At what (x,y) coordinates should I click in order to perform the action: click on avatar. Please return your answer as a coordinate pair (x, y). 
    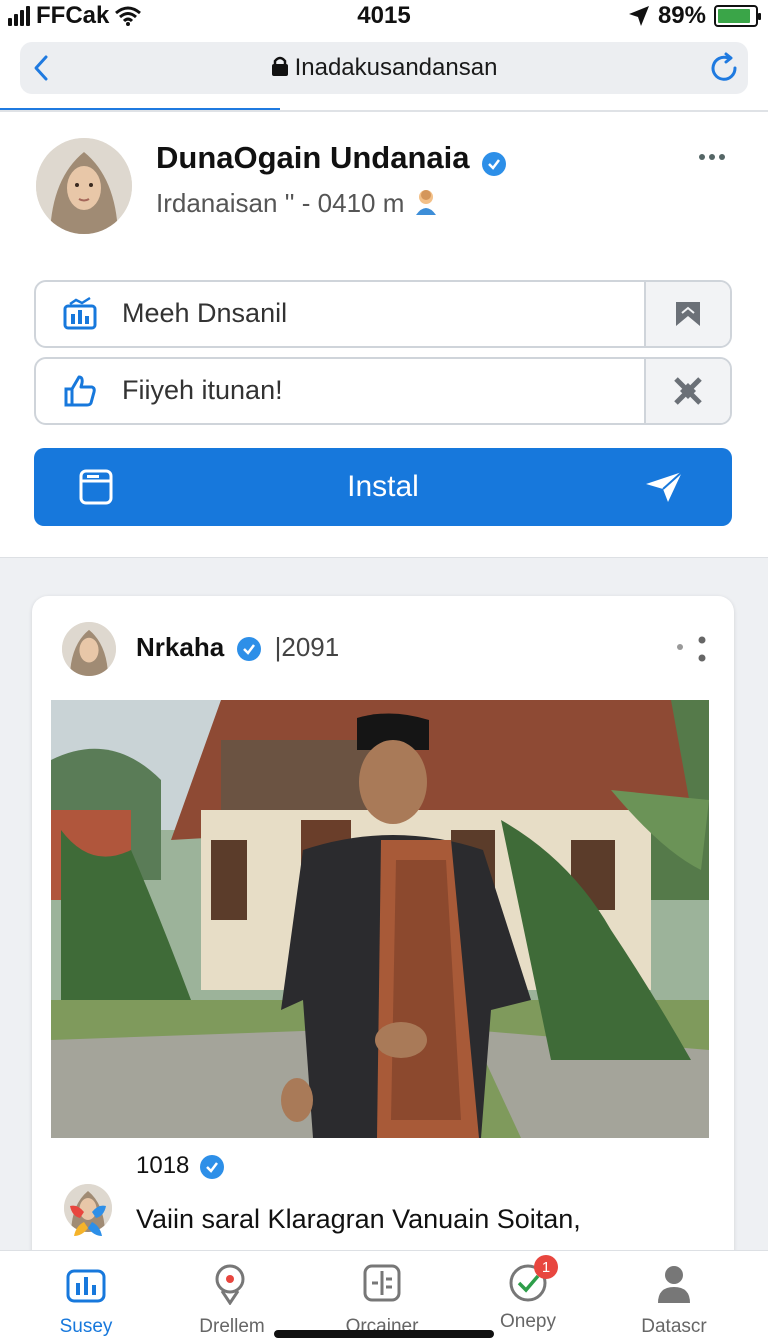
    Looking at the image, I should click on (84, 186).